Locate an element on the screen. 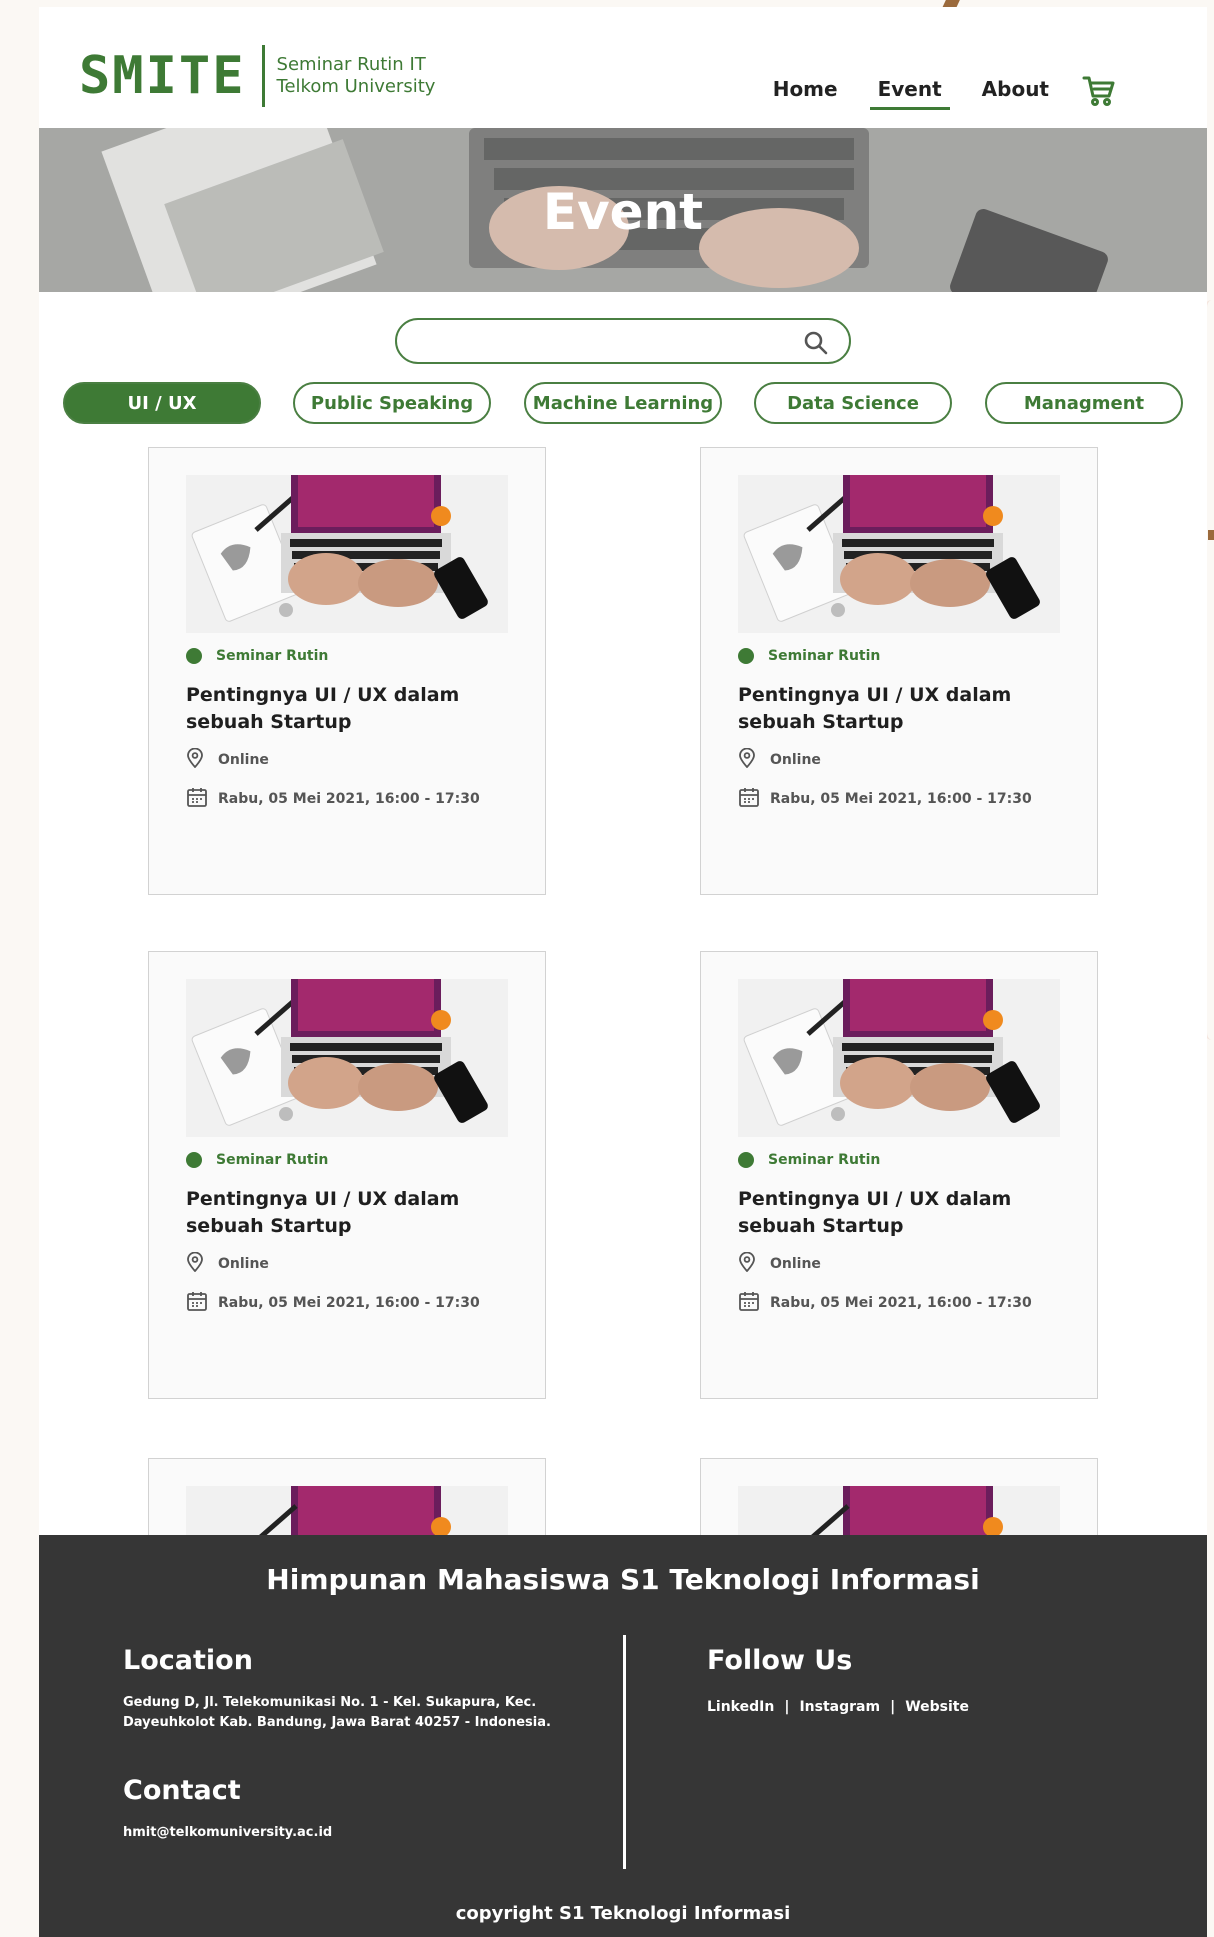 The height and width of the screenshot is (1937, 1214). linkedin-link: LinkedIn is located at coordinates (740, 1707).